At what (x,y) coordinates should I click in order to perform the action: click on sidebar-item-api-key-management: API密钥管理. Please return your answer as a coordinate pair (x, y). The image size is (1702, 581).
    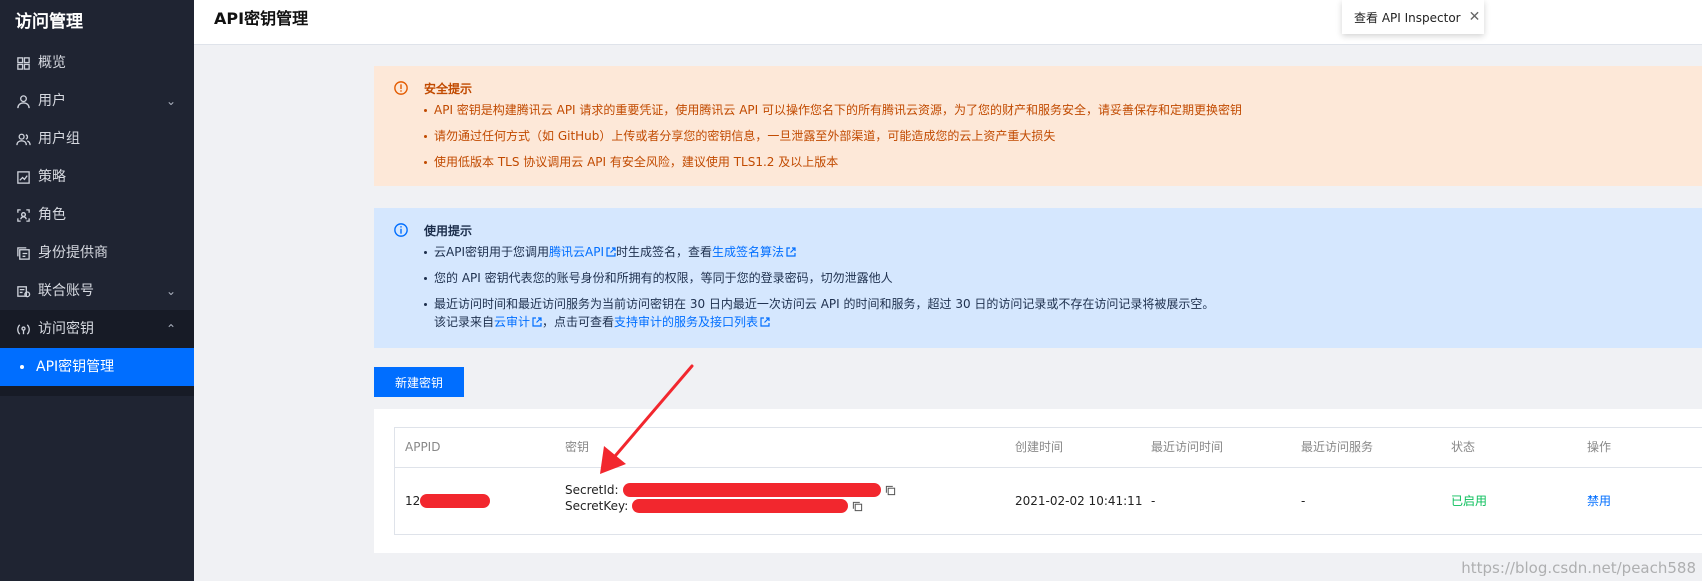
    Looking at the image, I should click on (97, 367).